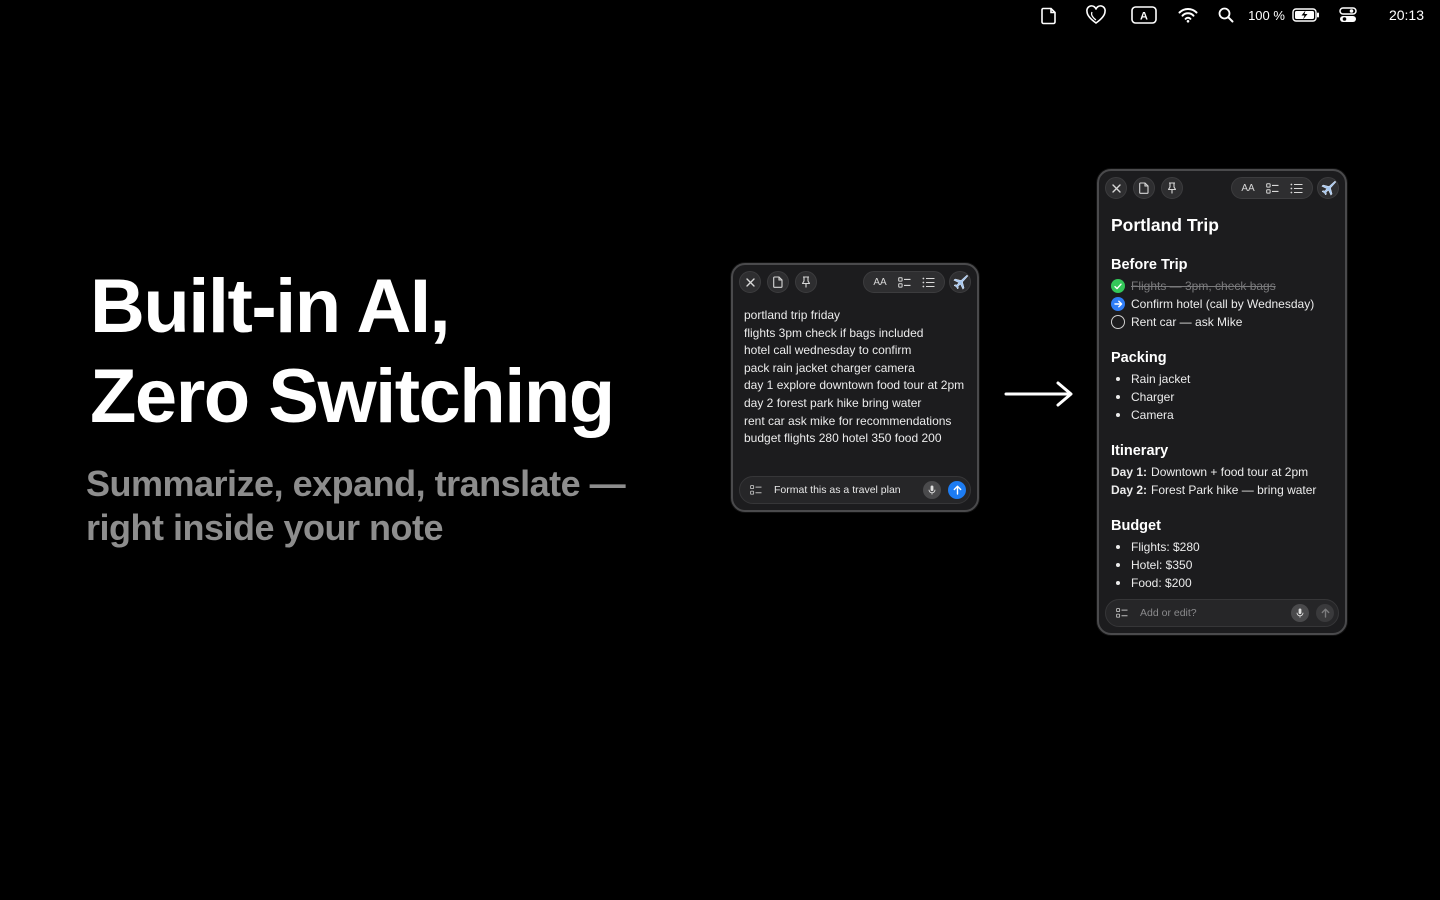 The width and height of the screenshot is (1440, 900). I want to click on menubar-clock: 20:13, so click(1406, 15).